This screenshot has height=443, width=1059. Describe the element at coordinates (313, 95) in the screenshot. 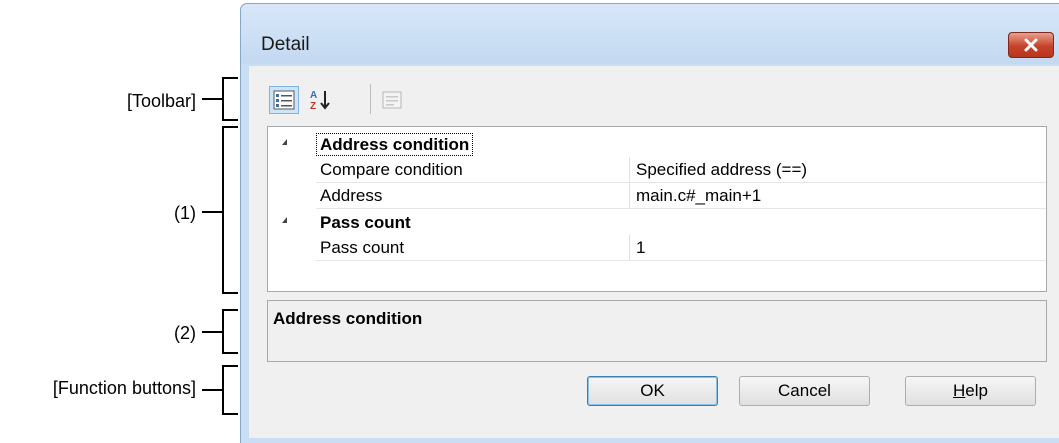

I see `svg-text: A` at that location.